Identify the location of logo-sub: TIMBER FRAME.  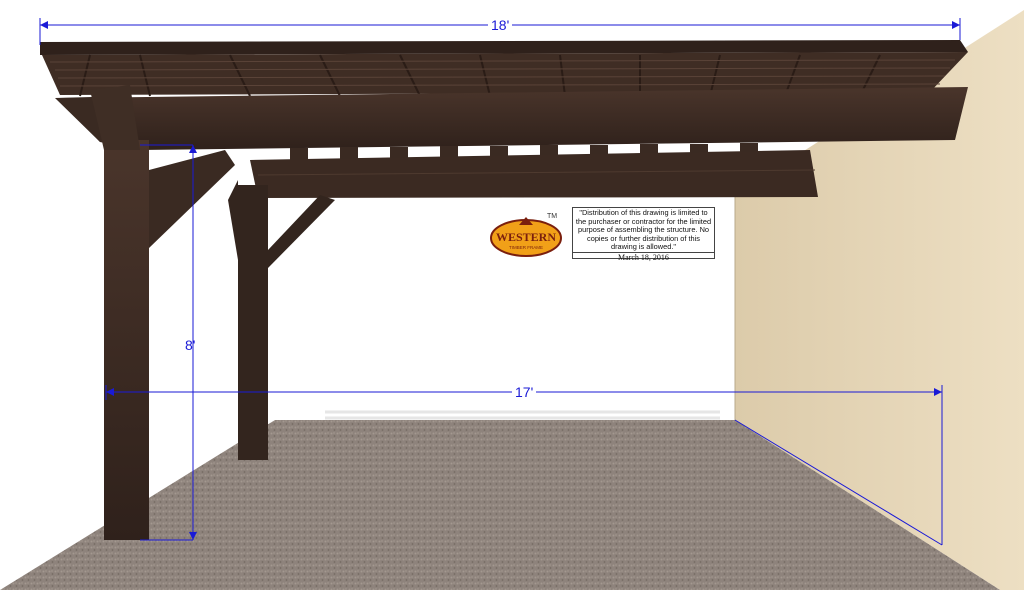
(526, 247).